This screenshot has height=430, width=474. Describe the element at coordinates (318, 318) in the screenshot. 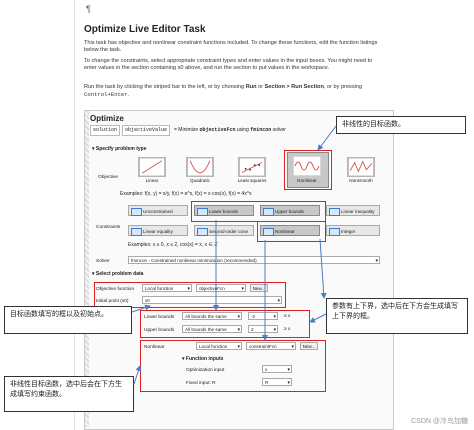

I see `arrow-to-bounds` at that location.